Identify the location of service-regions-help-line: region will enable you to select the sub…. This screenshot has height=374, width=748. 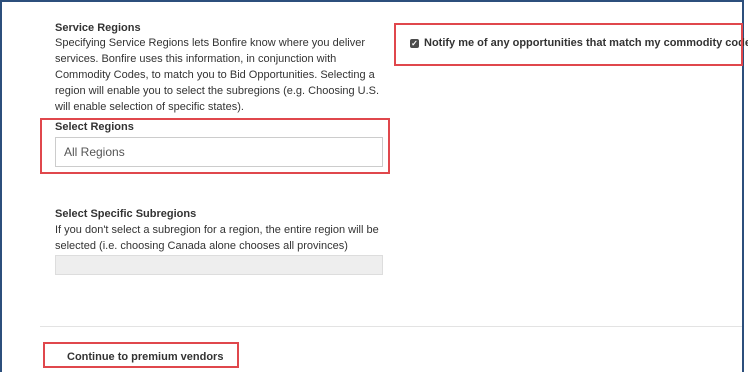
(217, 91).